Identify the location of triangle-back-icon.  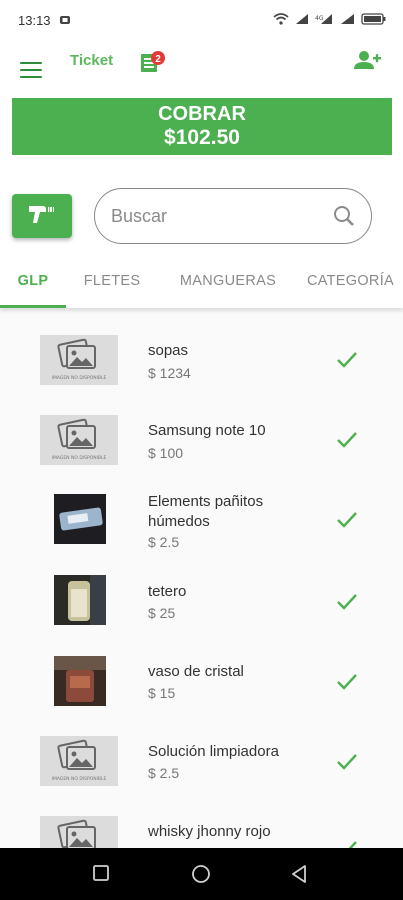
(299, 876).